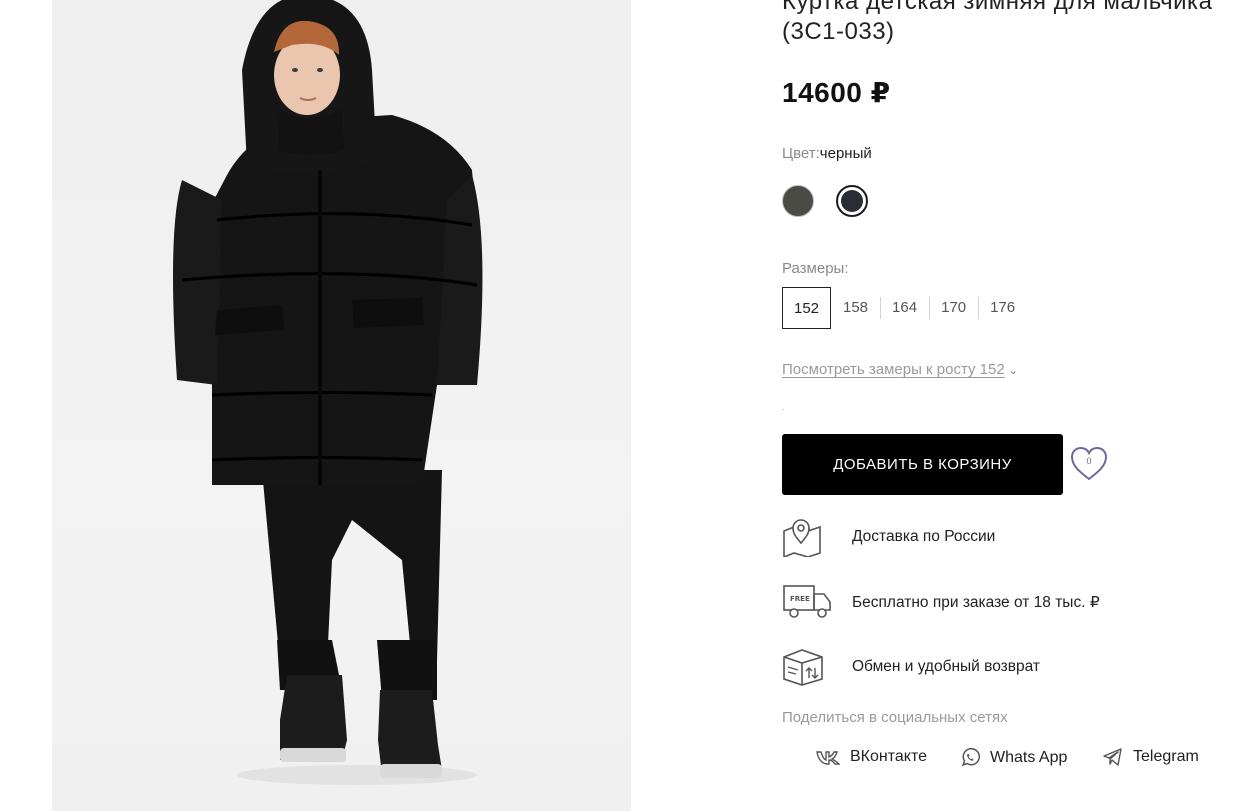  I want to click on color-value: черный, so click(845, 153).